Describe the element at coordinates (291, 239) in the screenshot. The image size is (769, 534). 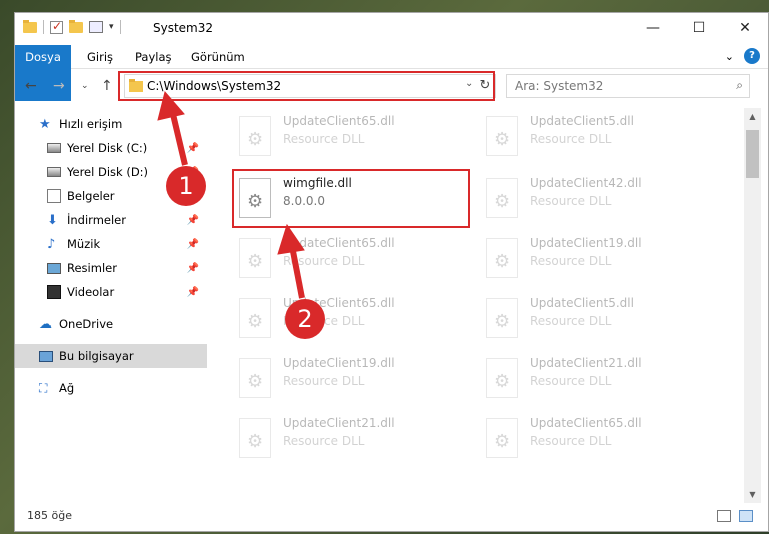
I see `arrow-2-head` at that location.